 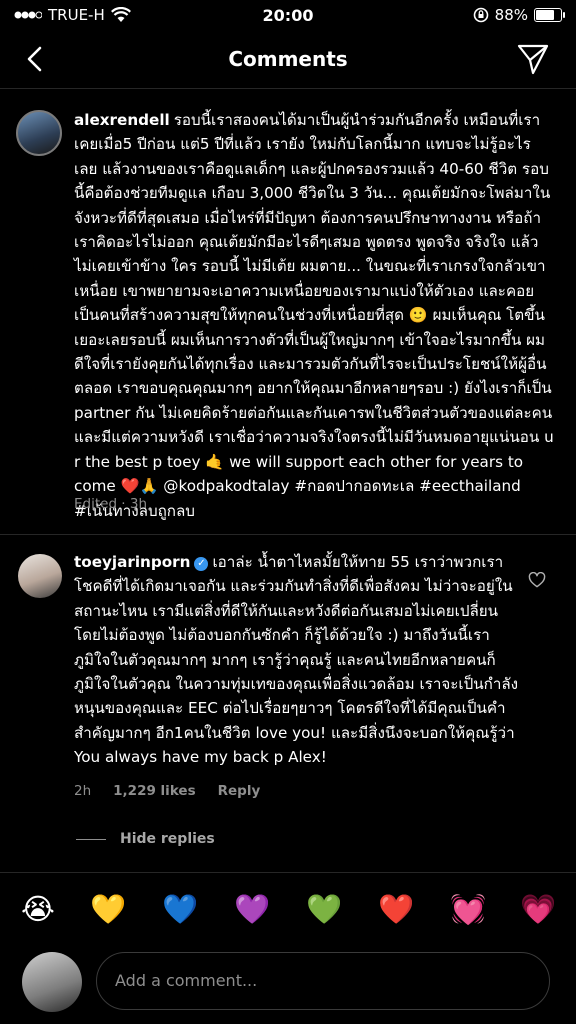 What do you see at coordinates (132, 562) in the screenshot?
I see `username: toeyjarinporn` at bounding box center [132, 562].